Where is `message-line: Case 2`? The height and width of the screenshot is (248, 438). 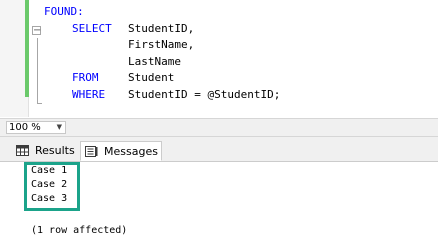 message-line: Case 2 is located at coordinates (49, 184).